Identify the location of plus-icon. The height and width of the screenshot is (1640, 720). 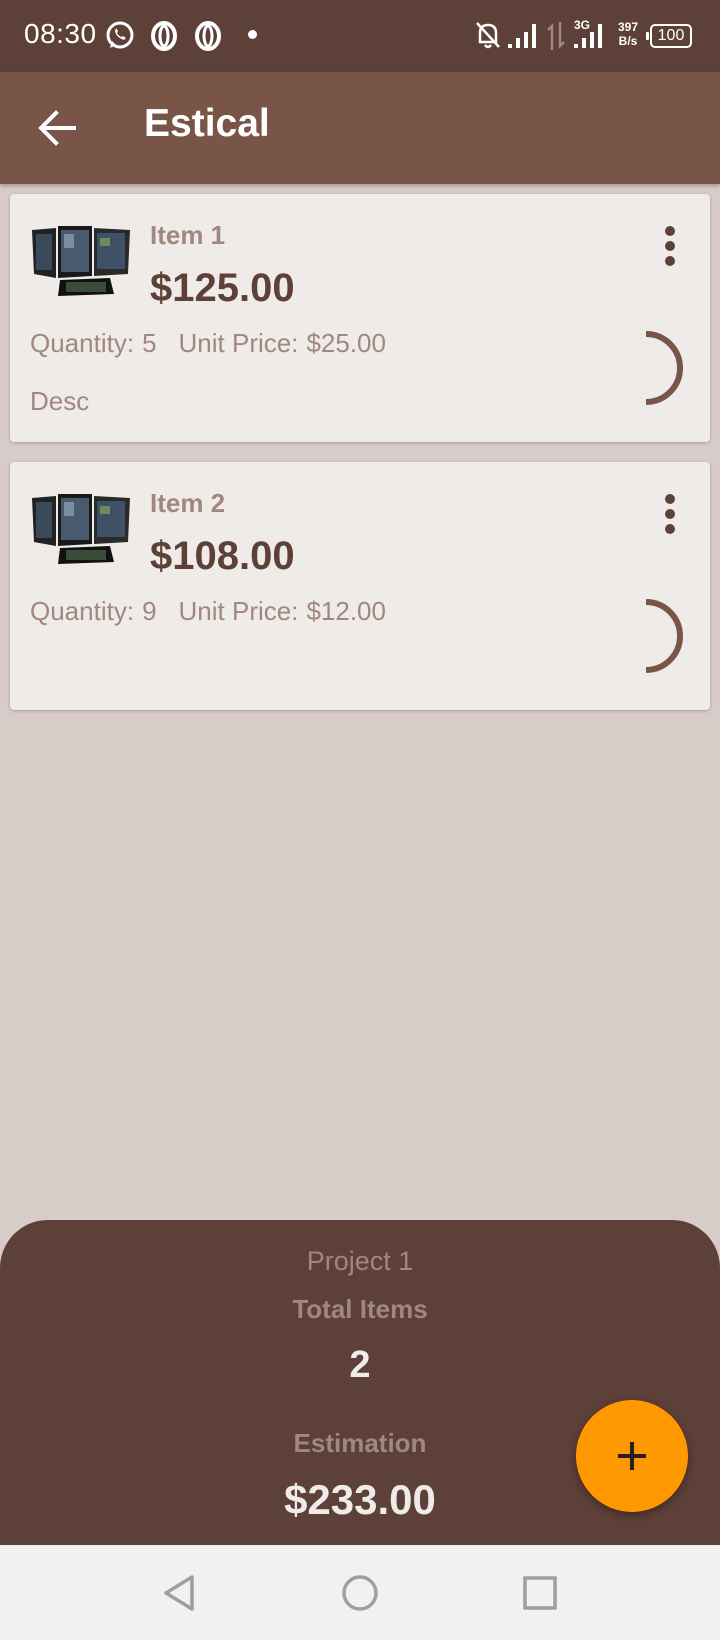
(632, 1456).